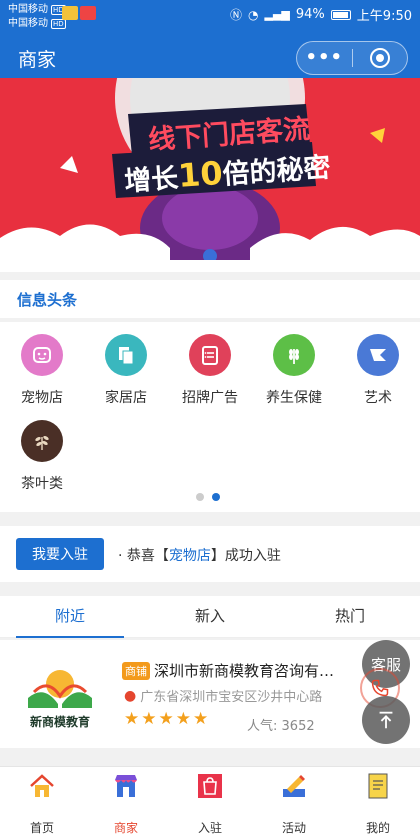 This screenshot has height=840, width=420. Describe the element at coordinates (231, 697) in the screenshot. I see `shop-address: 广东省深圳市宝安区沙井中心路` at that location.